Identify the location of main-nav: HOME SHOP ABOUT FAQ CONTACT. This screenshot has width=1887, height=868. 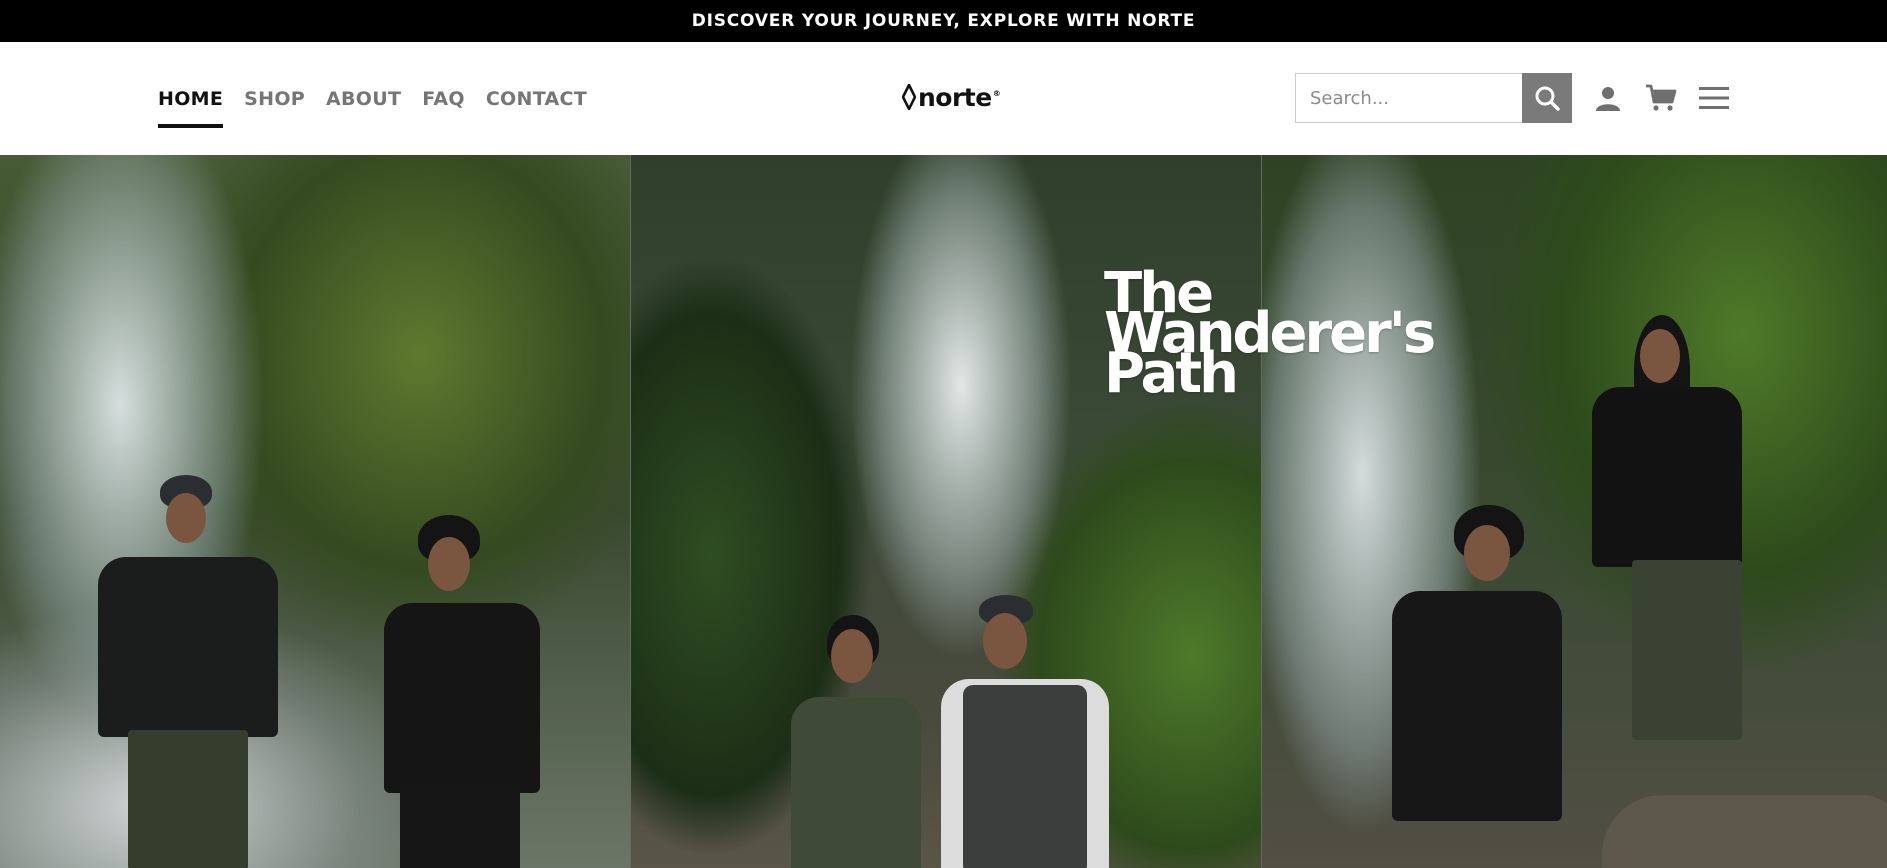
(383, 98).